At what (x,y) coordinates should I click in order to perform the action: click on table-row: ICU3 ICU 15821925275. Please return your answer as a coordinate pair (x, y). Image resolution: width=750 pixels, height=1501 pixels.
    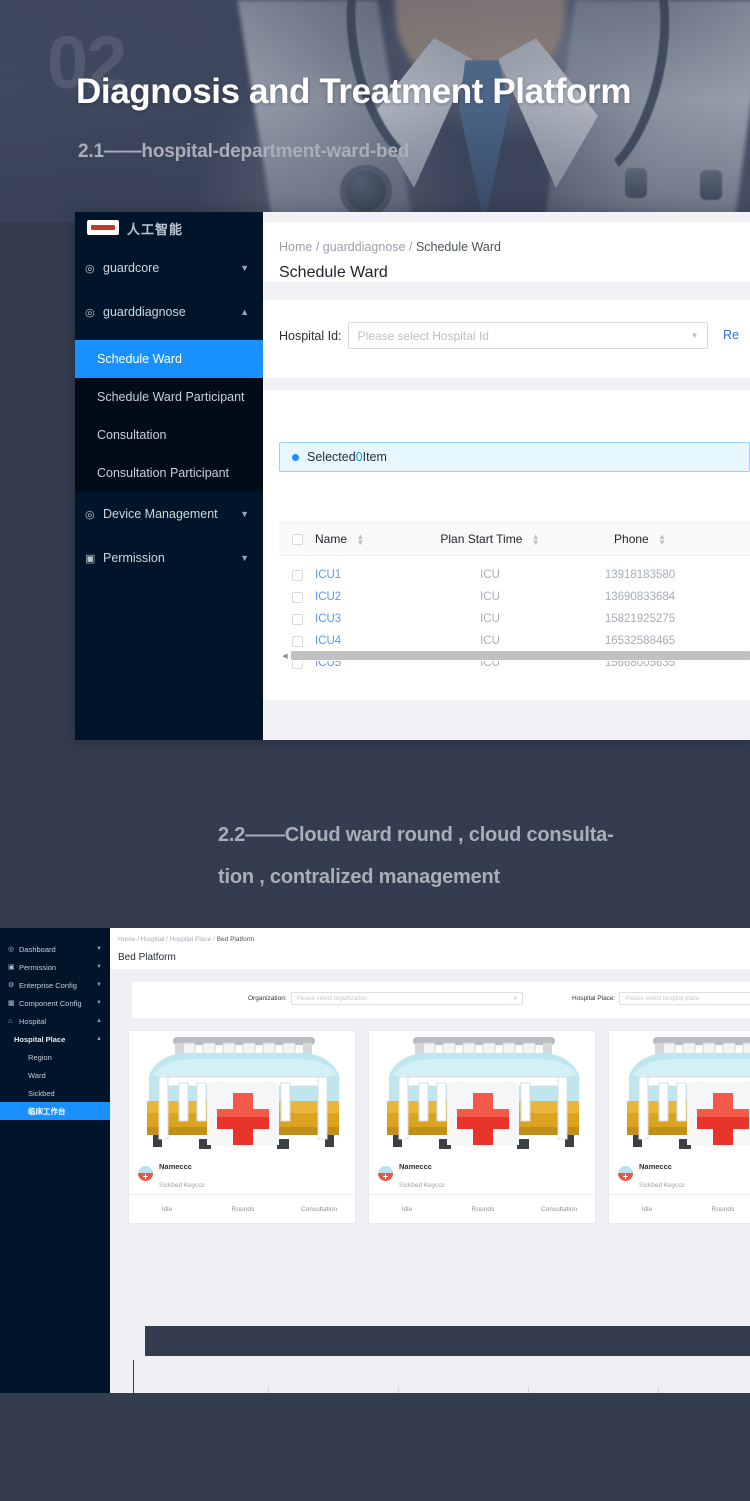
    Looking at the image, I should click on (514, 619).